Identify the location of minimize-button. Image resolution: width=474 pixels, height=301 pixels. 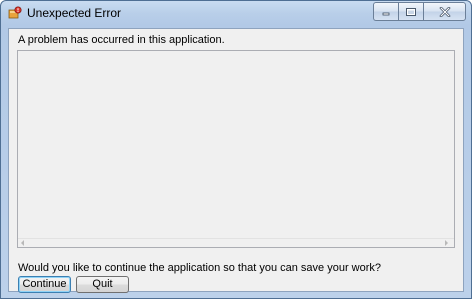
(385, 11).